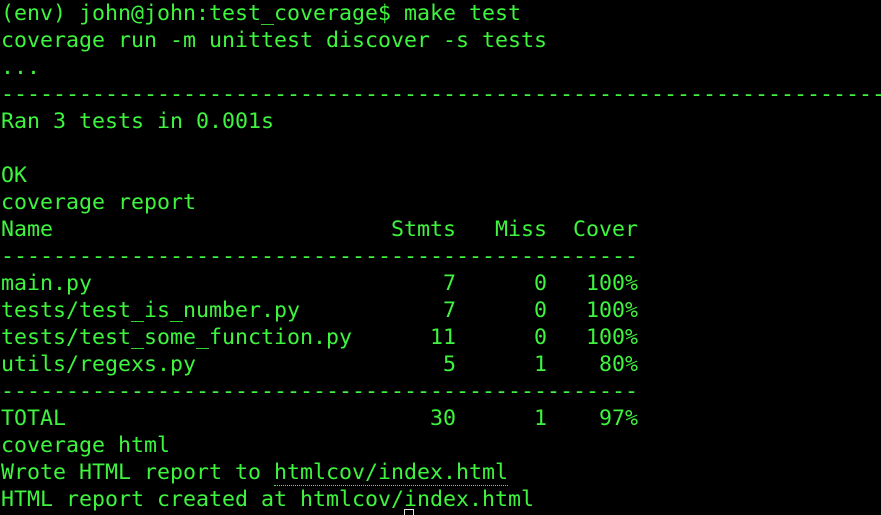 Image resolution: width=881 pixels, height=515 pixels. What do you see at coordinates (320, 283) in the screenshot?
I see `report-row: main.py 7 0 100%` at bounding box center [320, 283].